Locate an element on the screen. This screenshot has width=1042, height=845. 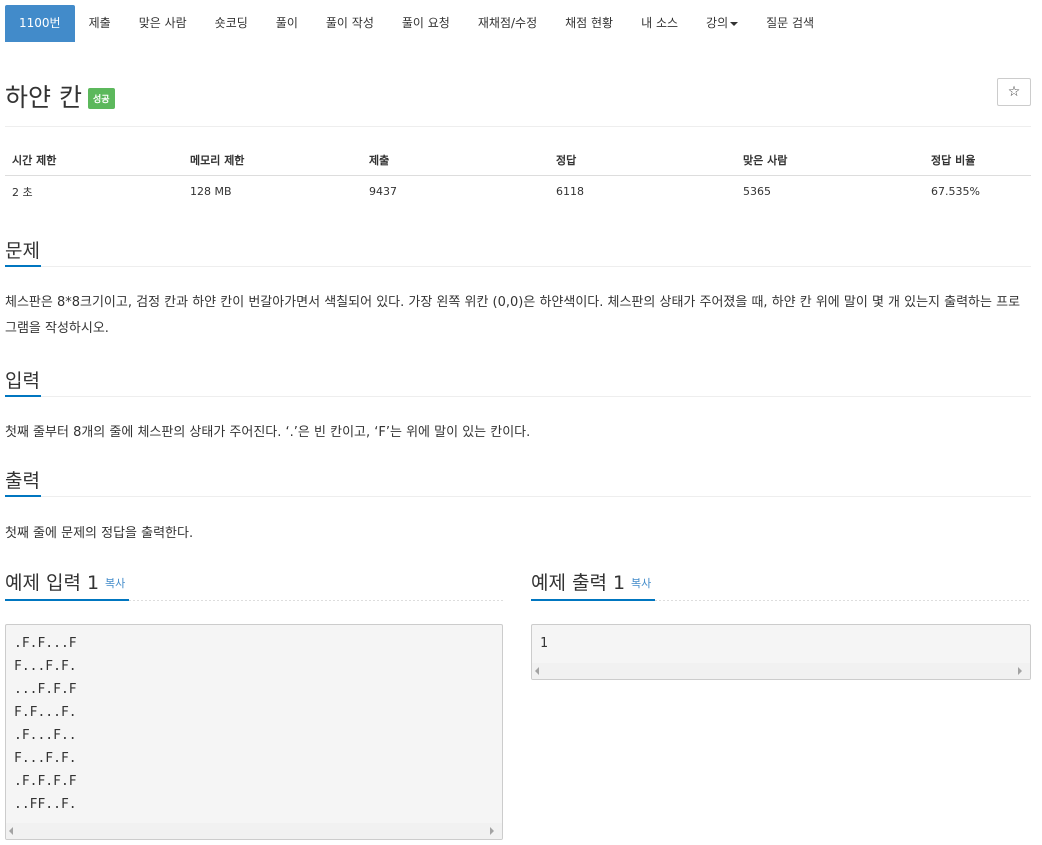
code-line: F.F...F. is located at coordinates (45, 712).